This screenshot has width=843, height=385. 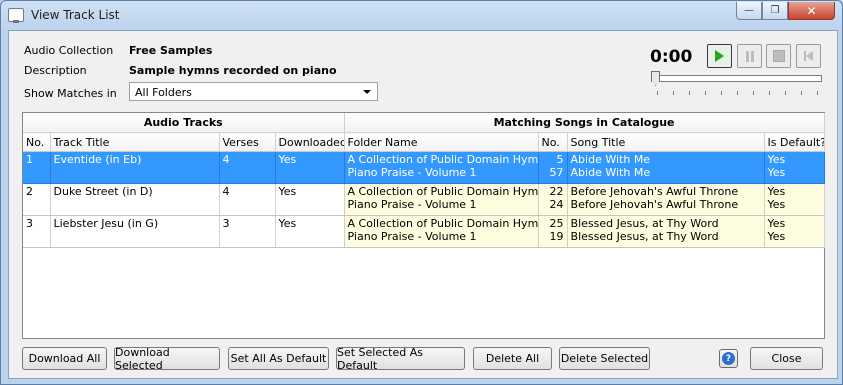 What do you see at coordinates (253, 91) in the screenshot?
I see `show-matches-dropdown: All Folders` at bounding box center [253, 91].